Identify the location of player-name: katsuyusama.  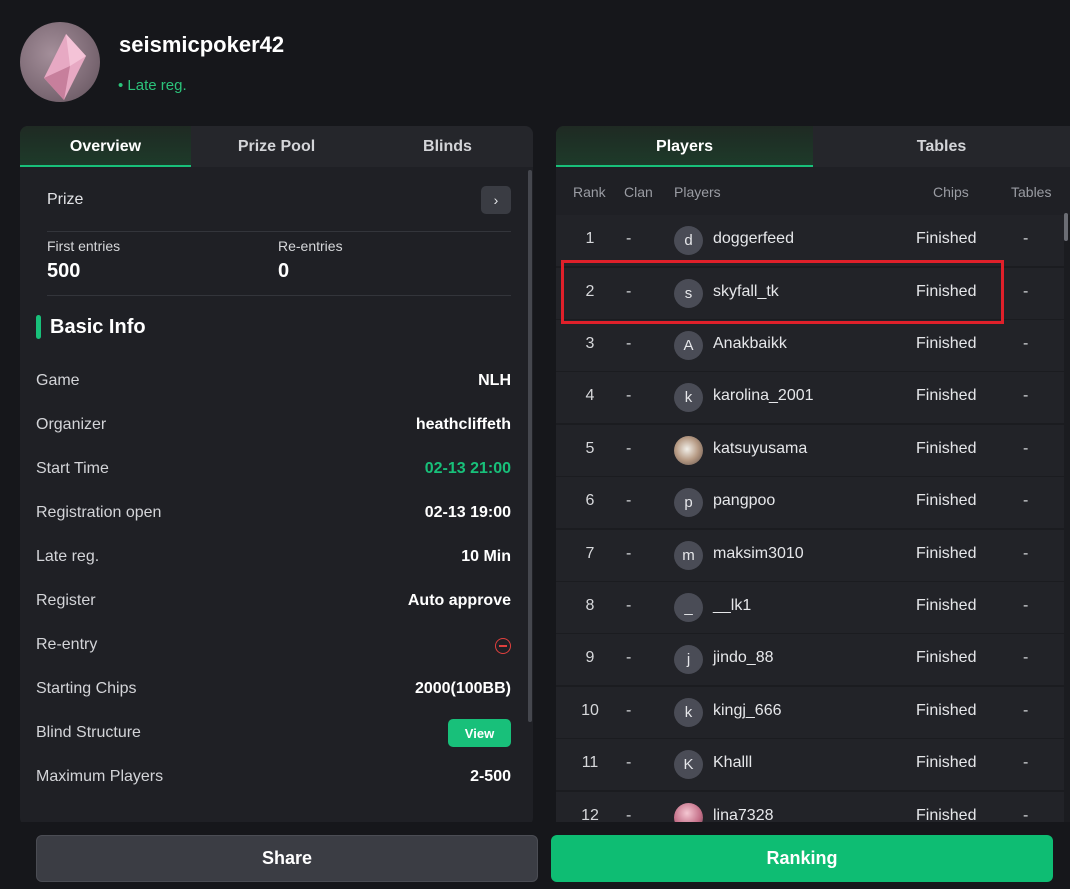
(760, 448).